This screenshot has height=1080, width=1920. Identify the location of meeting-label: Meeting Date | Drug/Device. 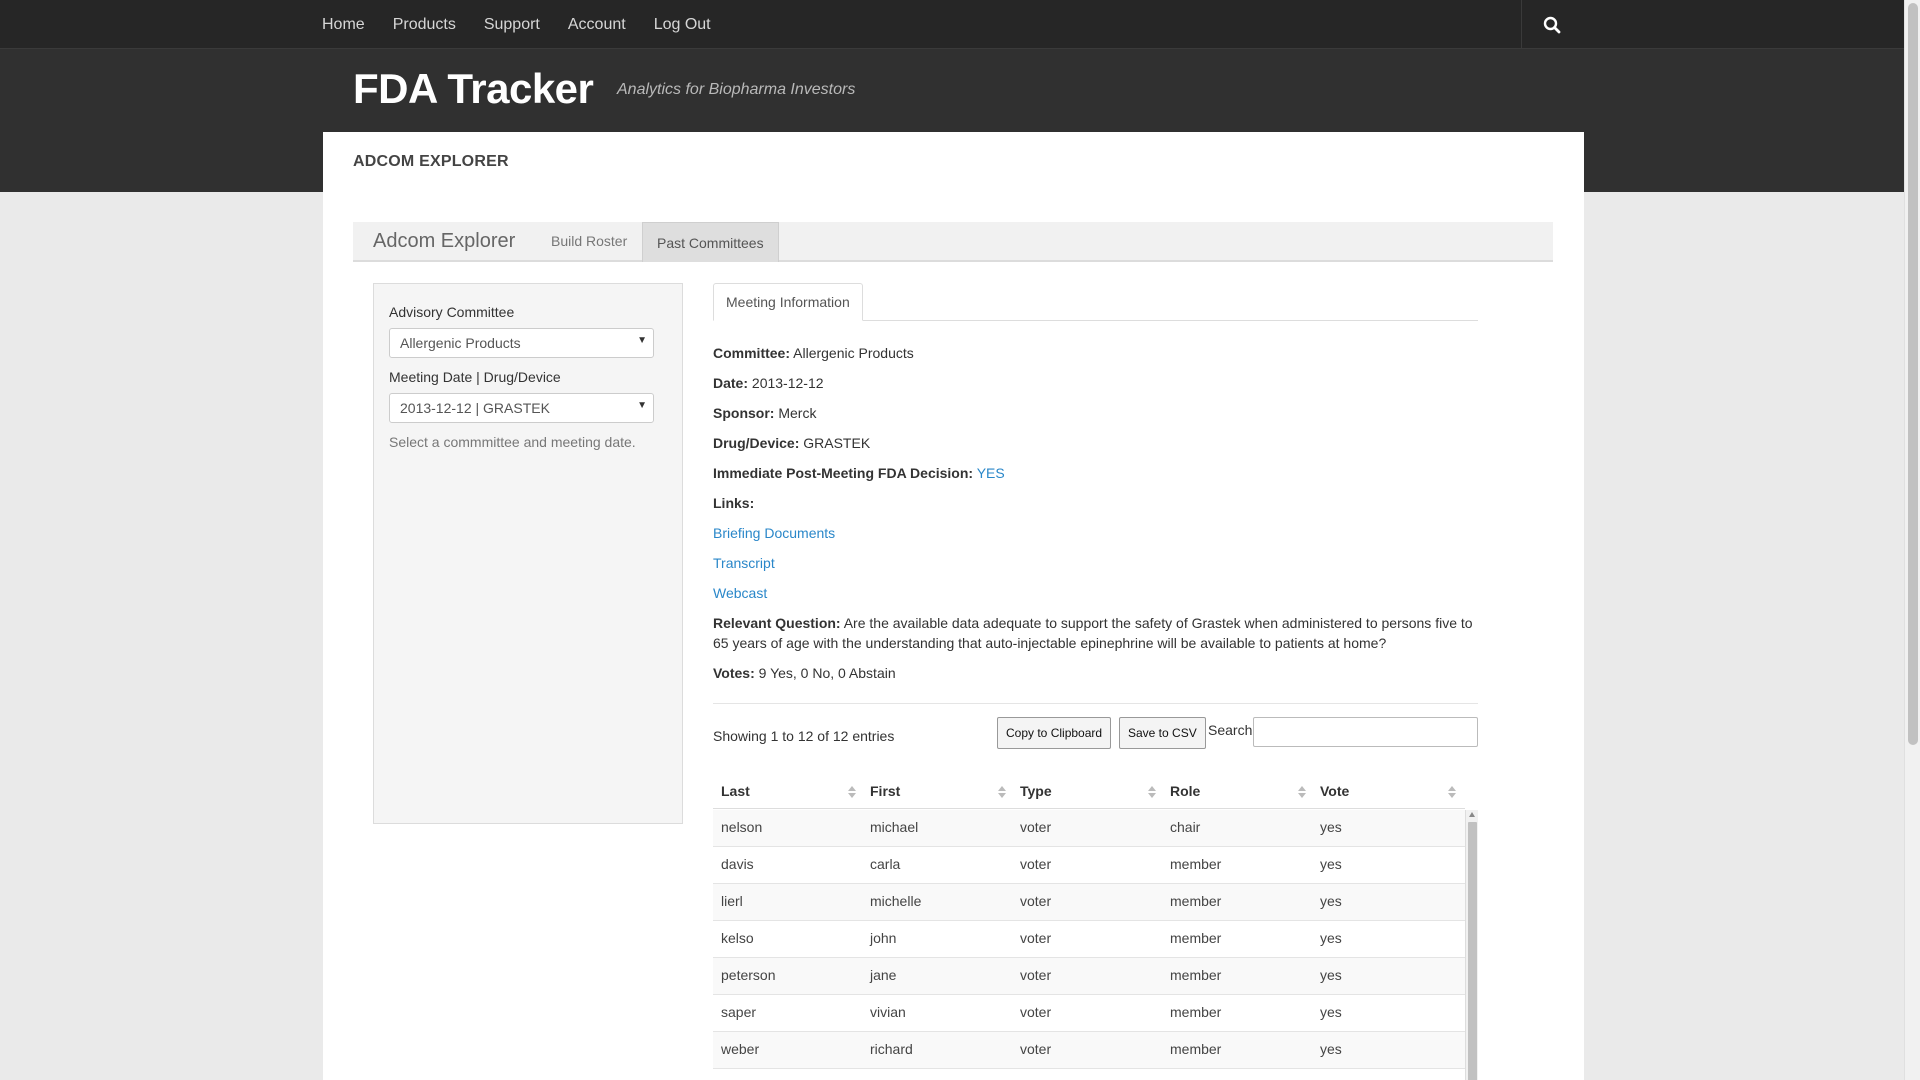
(475, 377).